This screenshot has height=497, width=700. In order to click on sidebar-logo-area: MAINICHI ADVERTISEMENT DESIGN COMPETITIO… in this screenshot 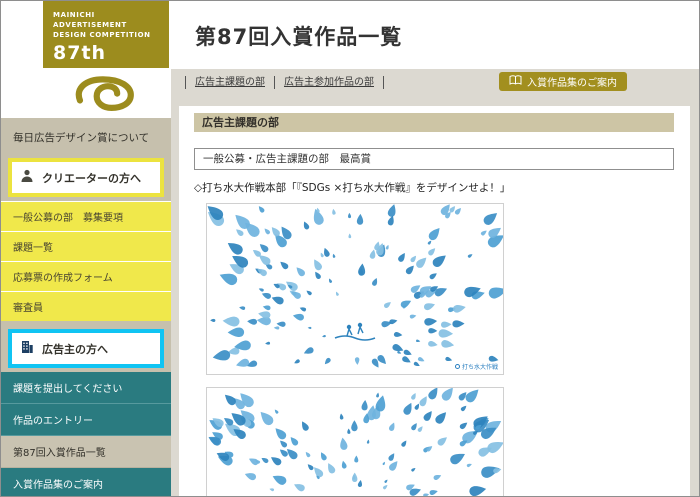, I will do `click(86, 59)`.